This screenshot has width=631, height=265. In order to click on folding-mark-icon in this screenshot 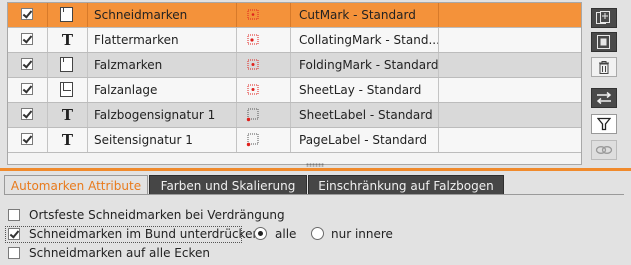, I will do `click(253, 64)`.